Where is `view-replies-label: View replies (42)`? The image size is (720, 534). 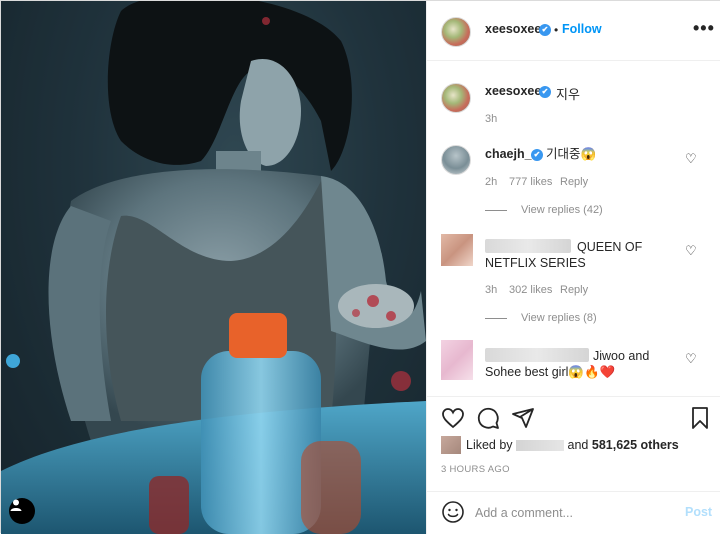 view-replies-label: View replies (42) is located at coordinates (562, 210).